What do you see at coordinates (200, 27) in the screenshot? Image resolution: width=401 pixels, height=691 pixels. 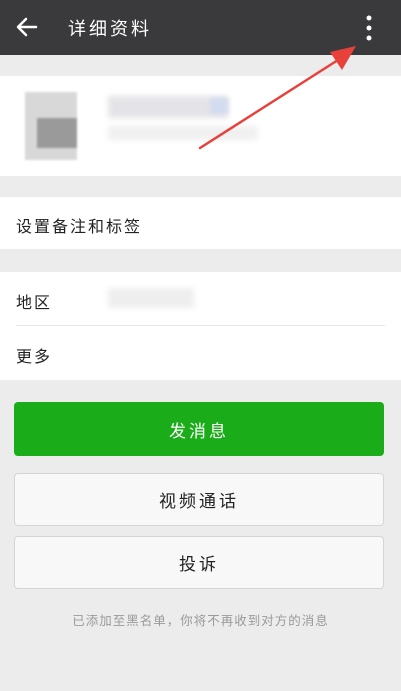 I see `top-bar: 详细资料` at bounding box center [200, 27].